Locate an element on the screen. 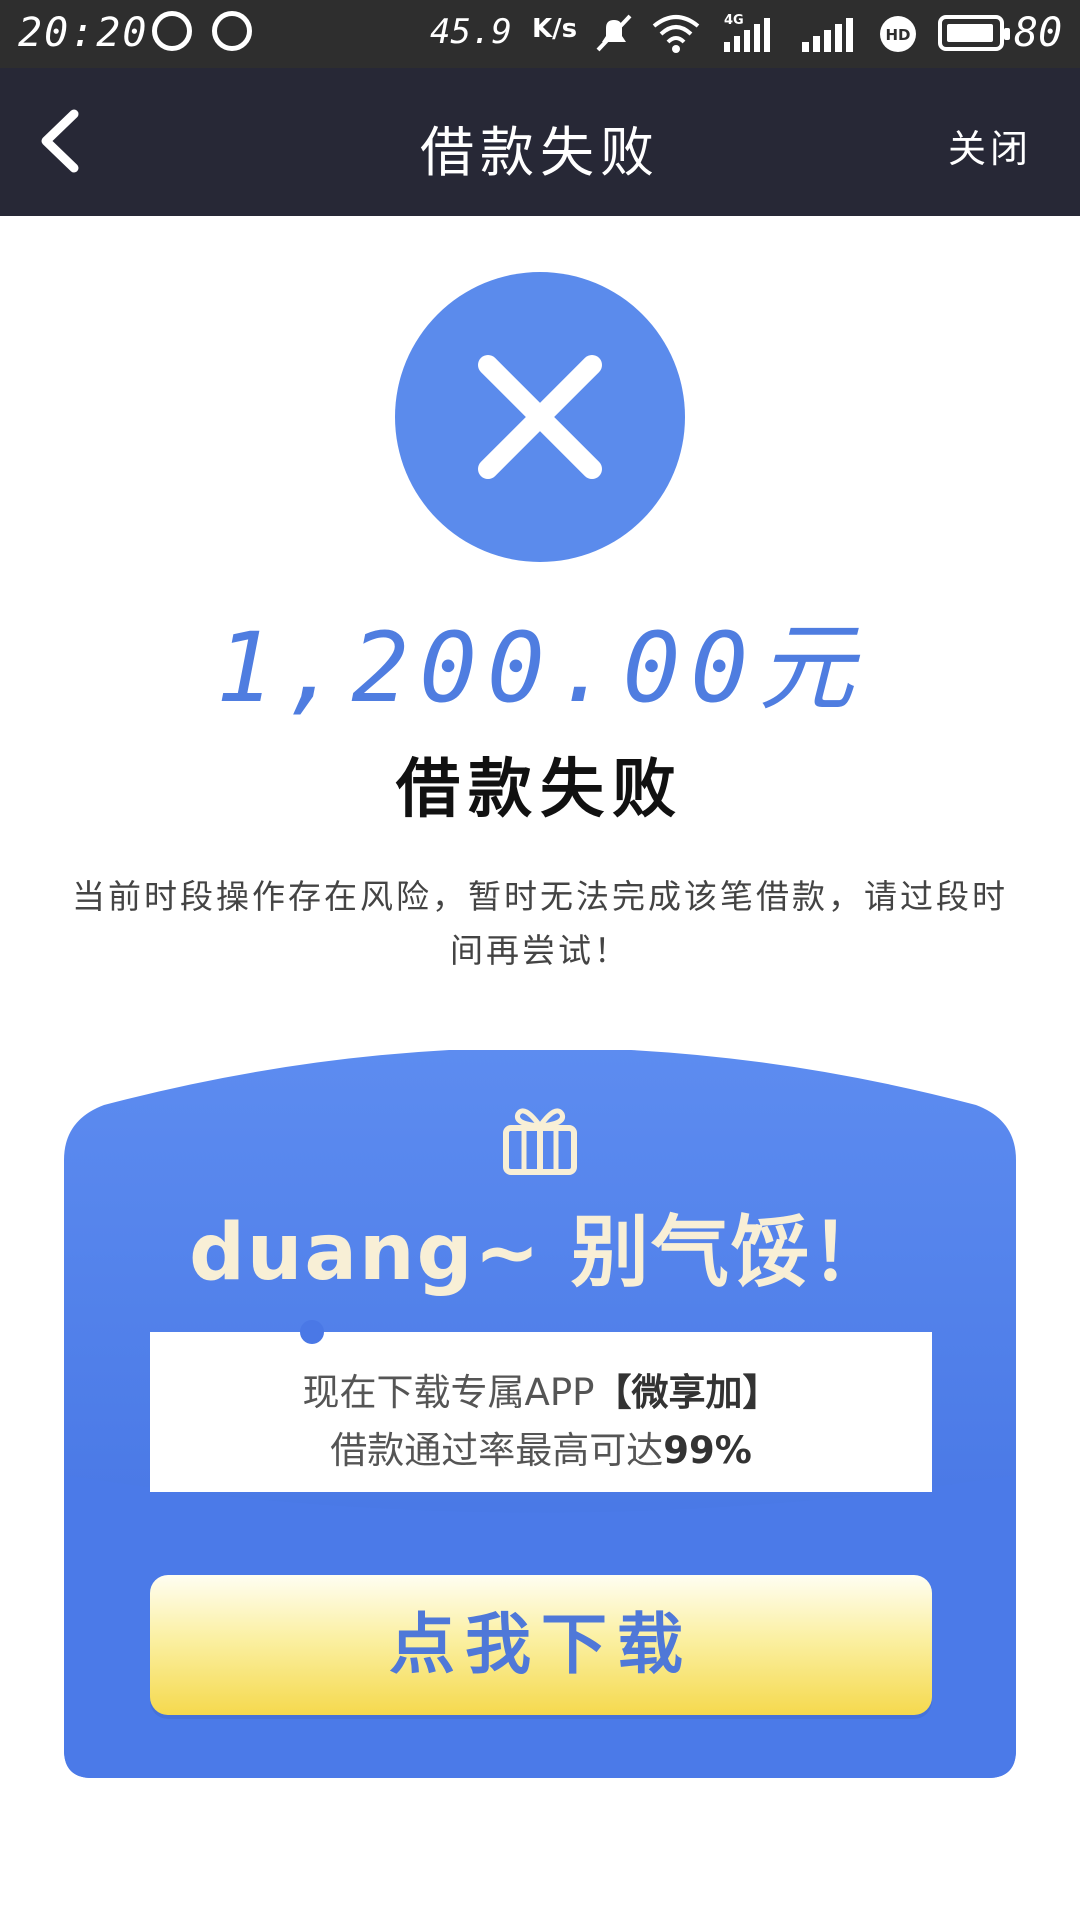 Image resolution: width=1080 pixels, height=1920 pixels. network-speed: 45.9 is located at coordinates (471, 32).